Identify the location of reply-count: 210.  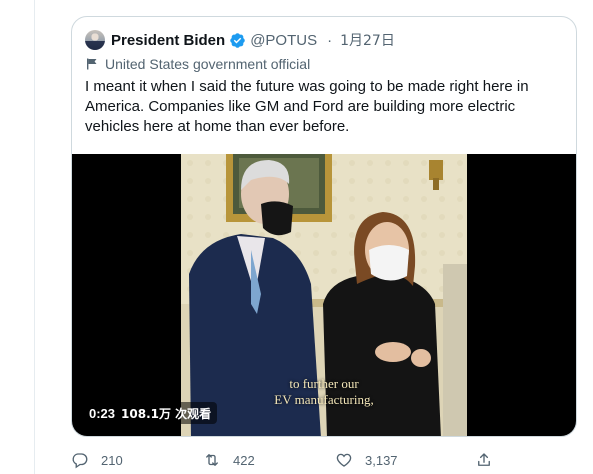
(112, 460).